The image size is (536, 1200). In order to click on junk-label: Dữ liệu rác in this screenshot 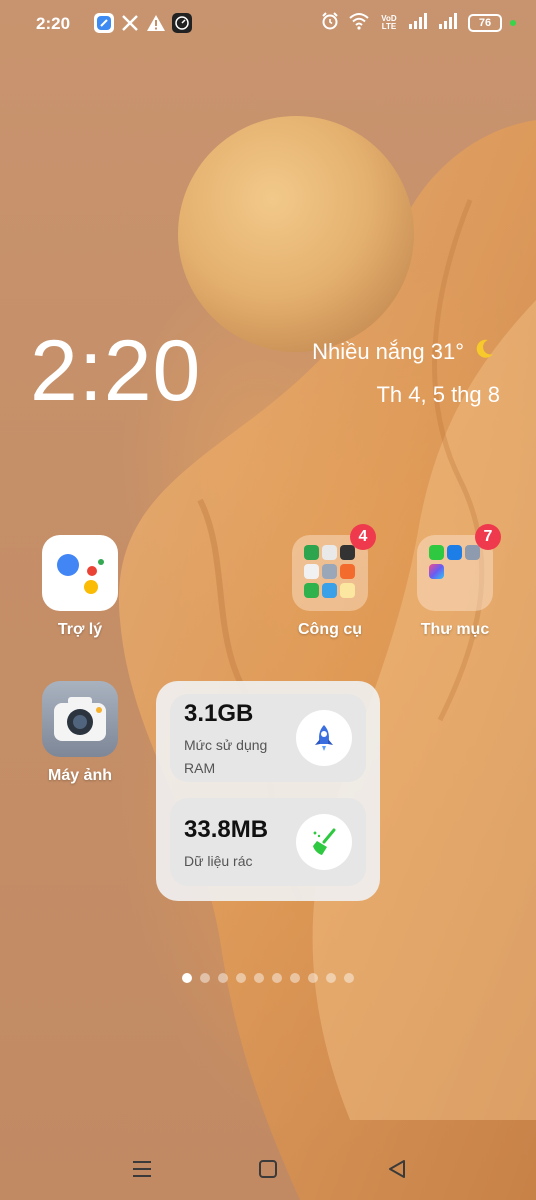, I will do `click(218, 861)`.